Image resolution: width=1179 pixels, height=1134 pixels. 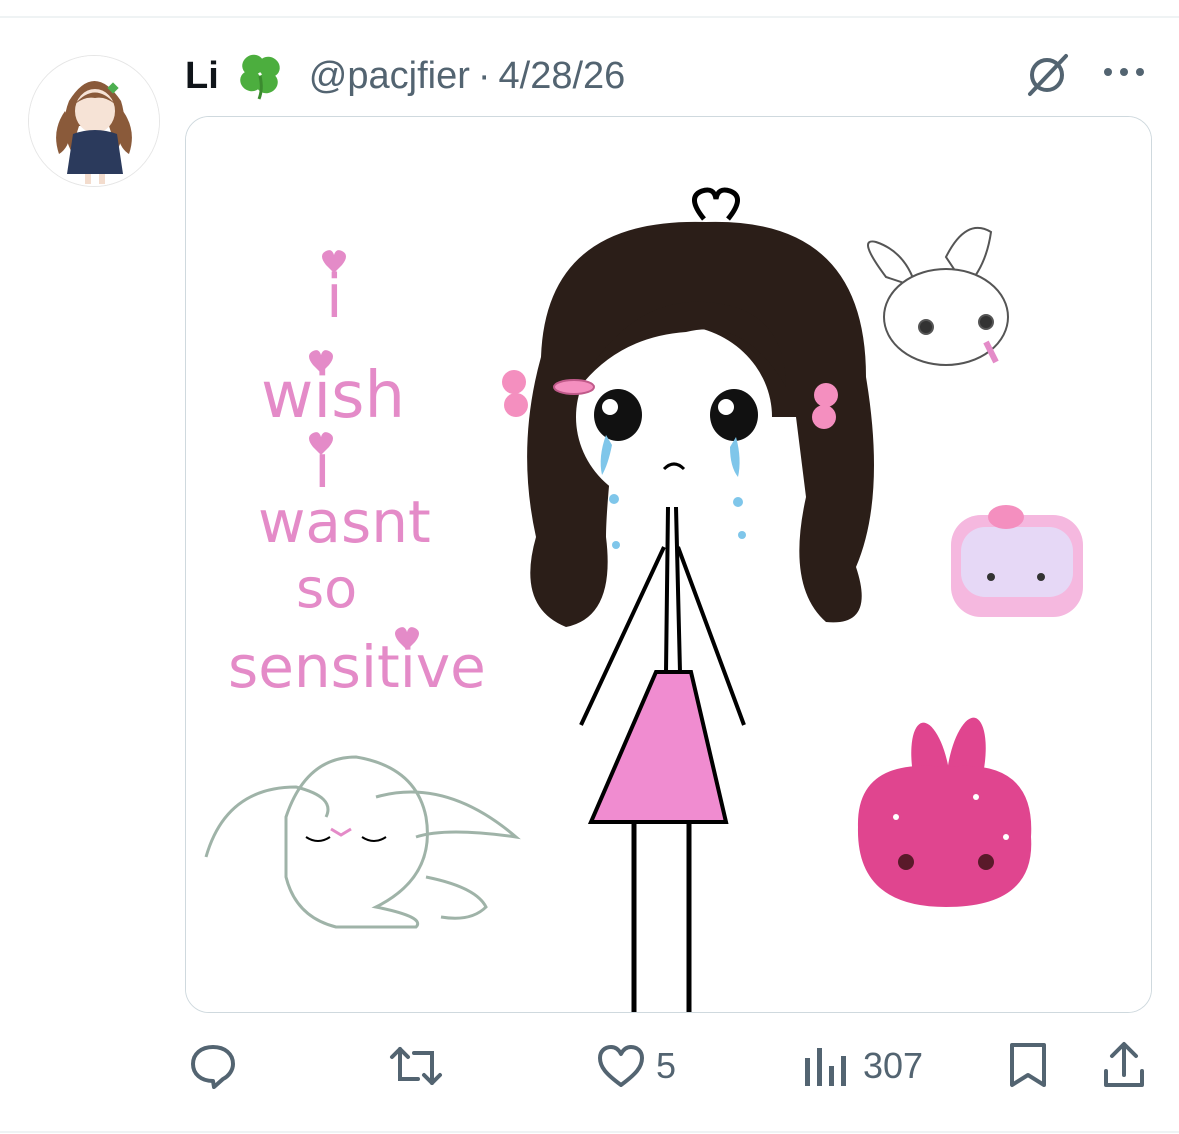 What do you see at coordinates (589, 17) in the screenshot?
I see `top-divider` at bounding box center [589, 17].